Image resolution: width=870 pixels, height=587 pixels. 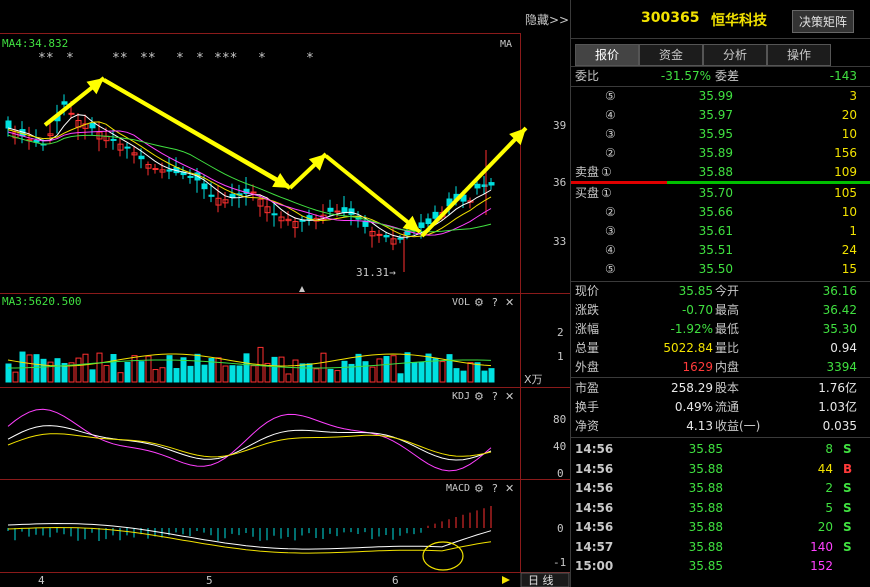 I want to click on moving-average-lines, so click(x=249, y=176).